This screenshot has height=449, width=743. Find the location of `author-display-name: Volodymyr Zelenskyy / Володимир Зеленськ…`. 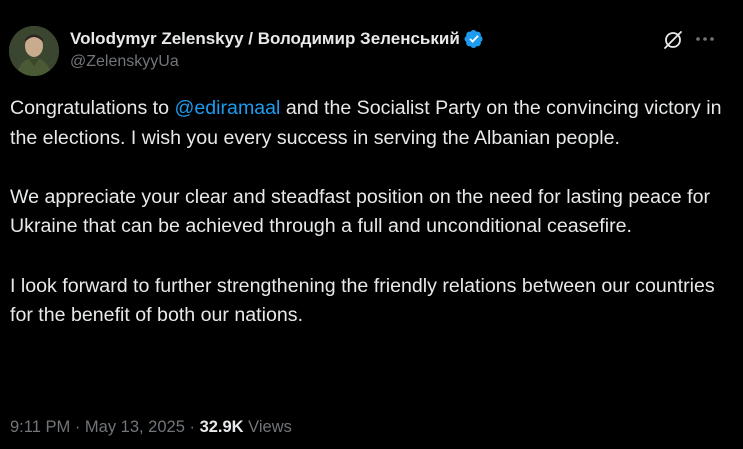

author-display-name: Volodymyr Zelenskyy / Володимир Зеленськ… is located at coordinates (265, 39).